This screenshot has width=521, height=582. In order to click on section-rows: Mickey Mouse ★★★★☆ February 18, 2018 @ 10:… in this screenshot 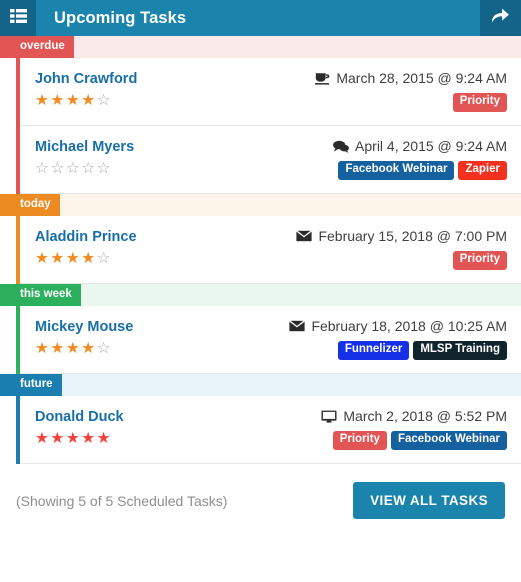, I will do `click(268, 340)`.